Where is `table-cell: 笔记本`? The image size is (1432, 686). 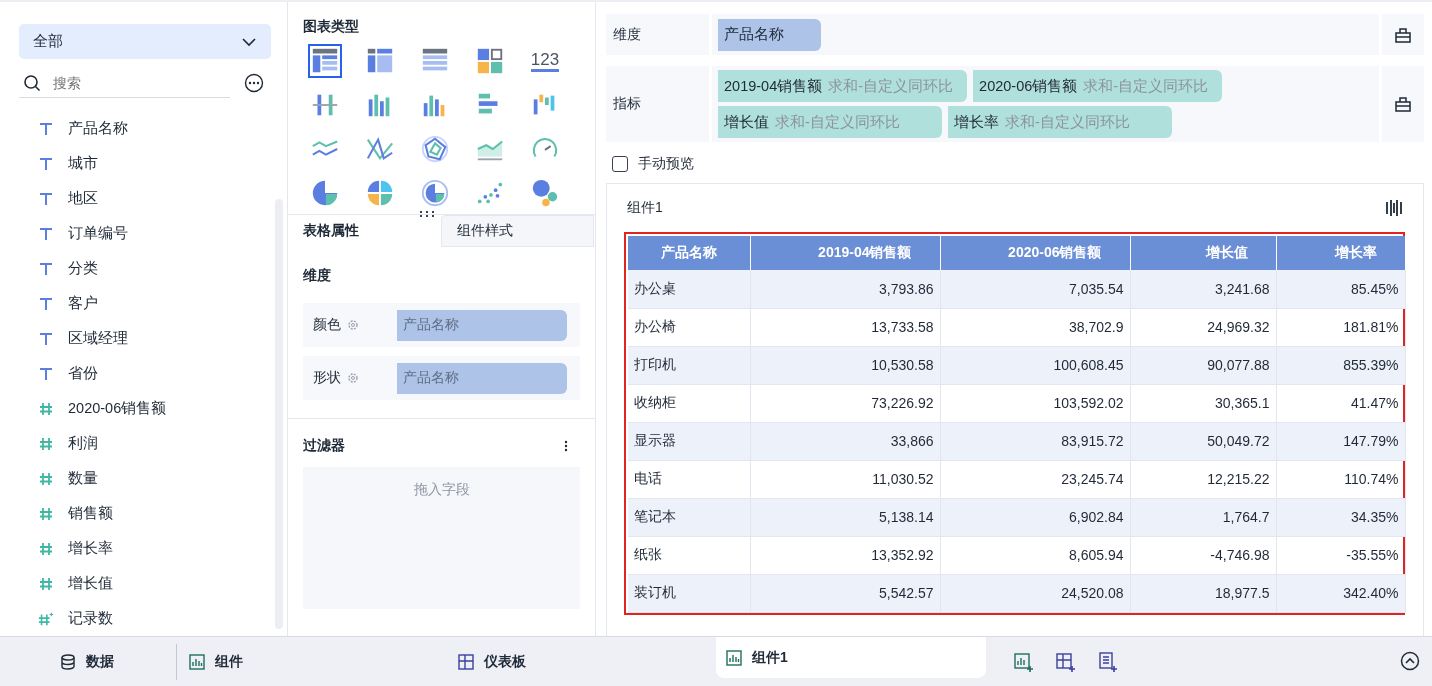
table-cell: 笔记本 is located at coordinates (689, 517).